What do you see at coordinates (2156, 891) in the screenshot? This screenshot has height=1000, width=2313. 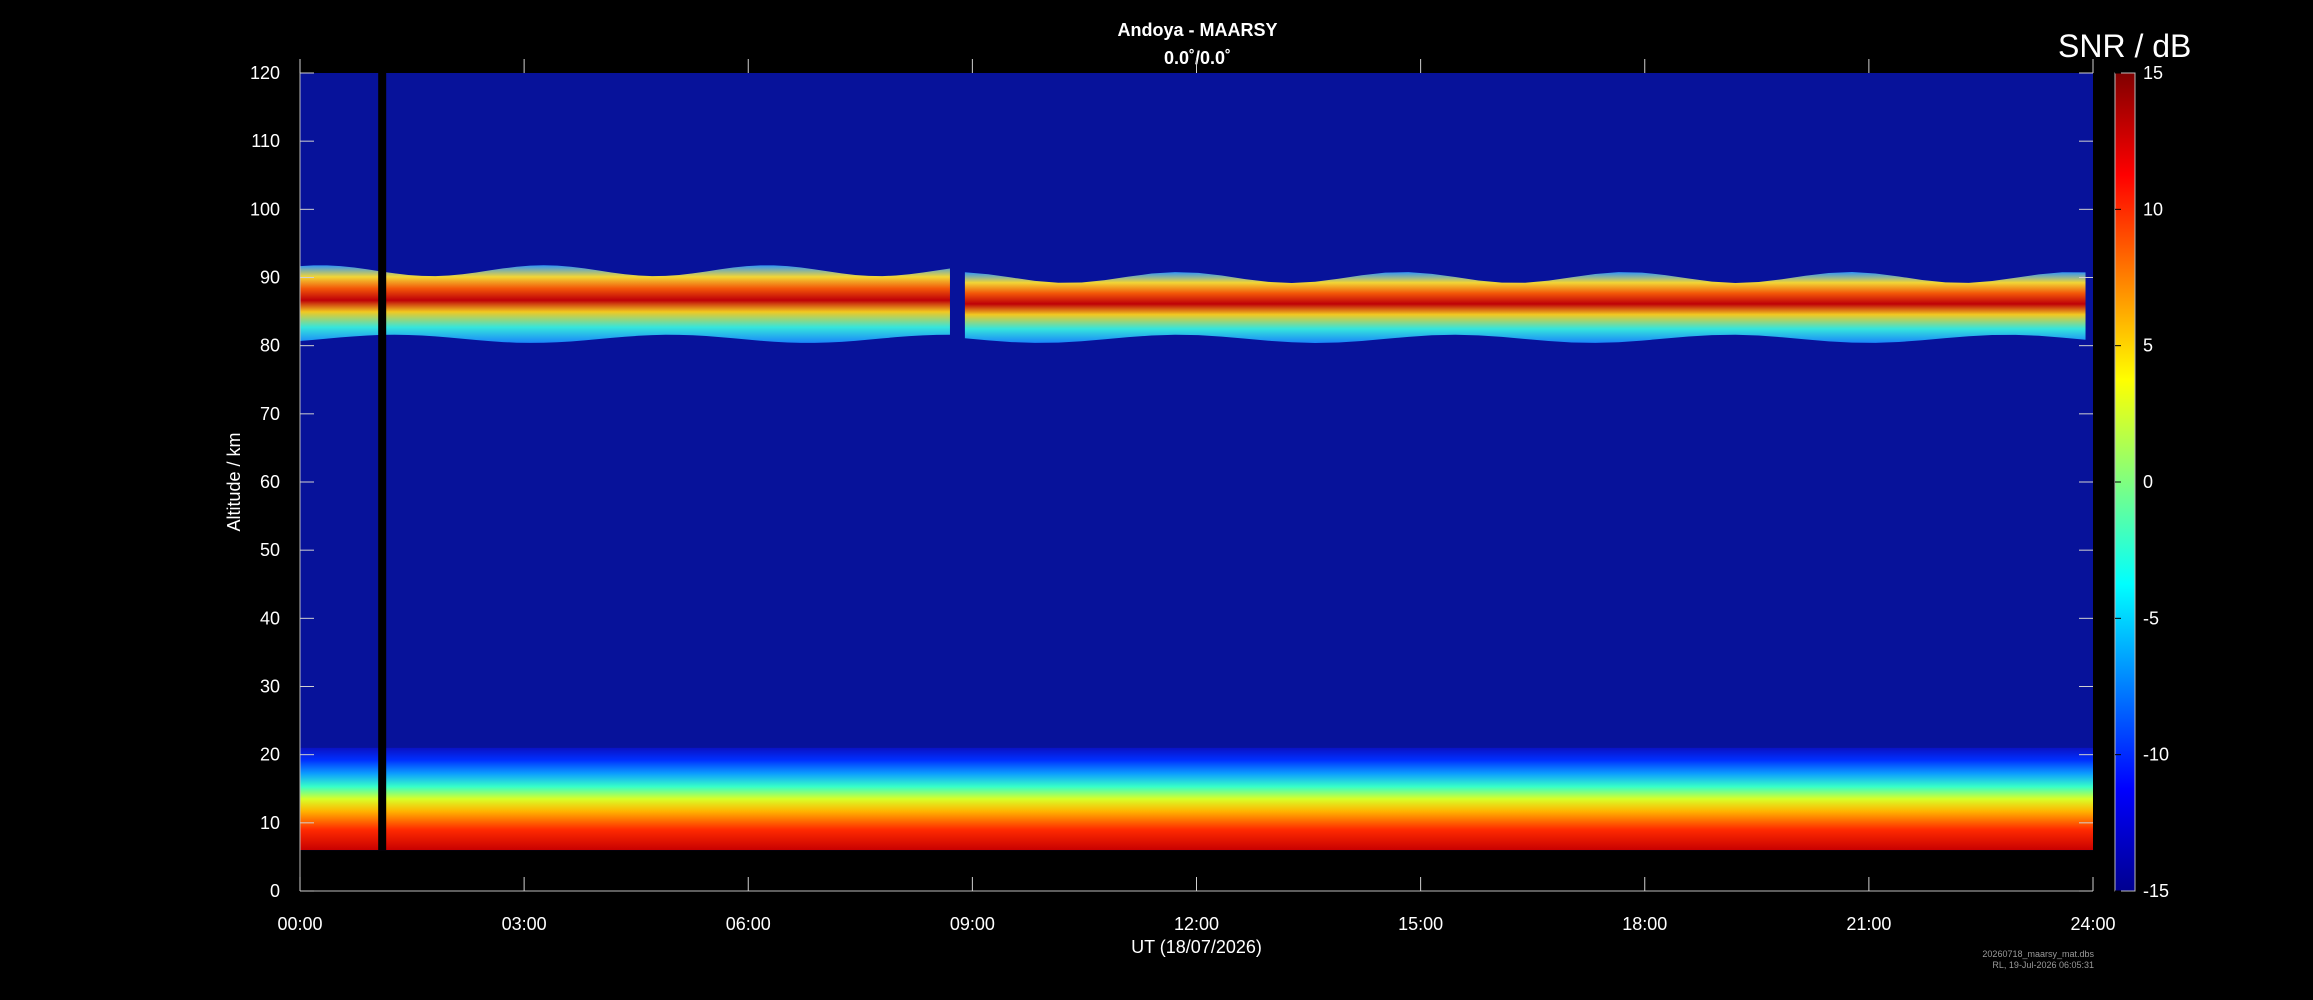 I see `colorbar-tick-label: -15` at bounding box center [2156, 891].